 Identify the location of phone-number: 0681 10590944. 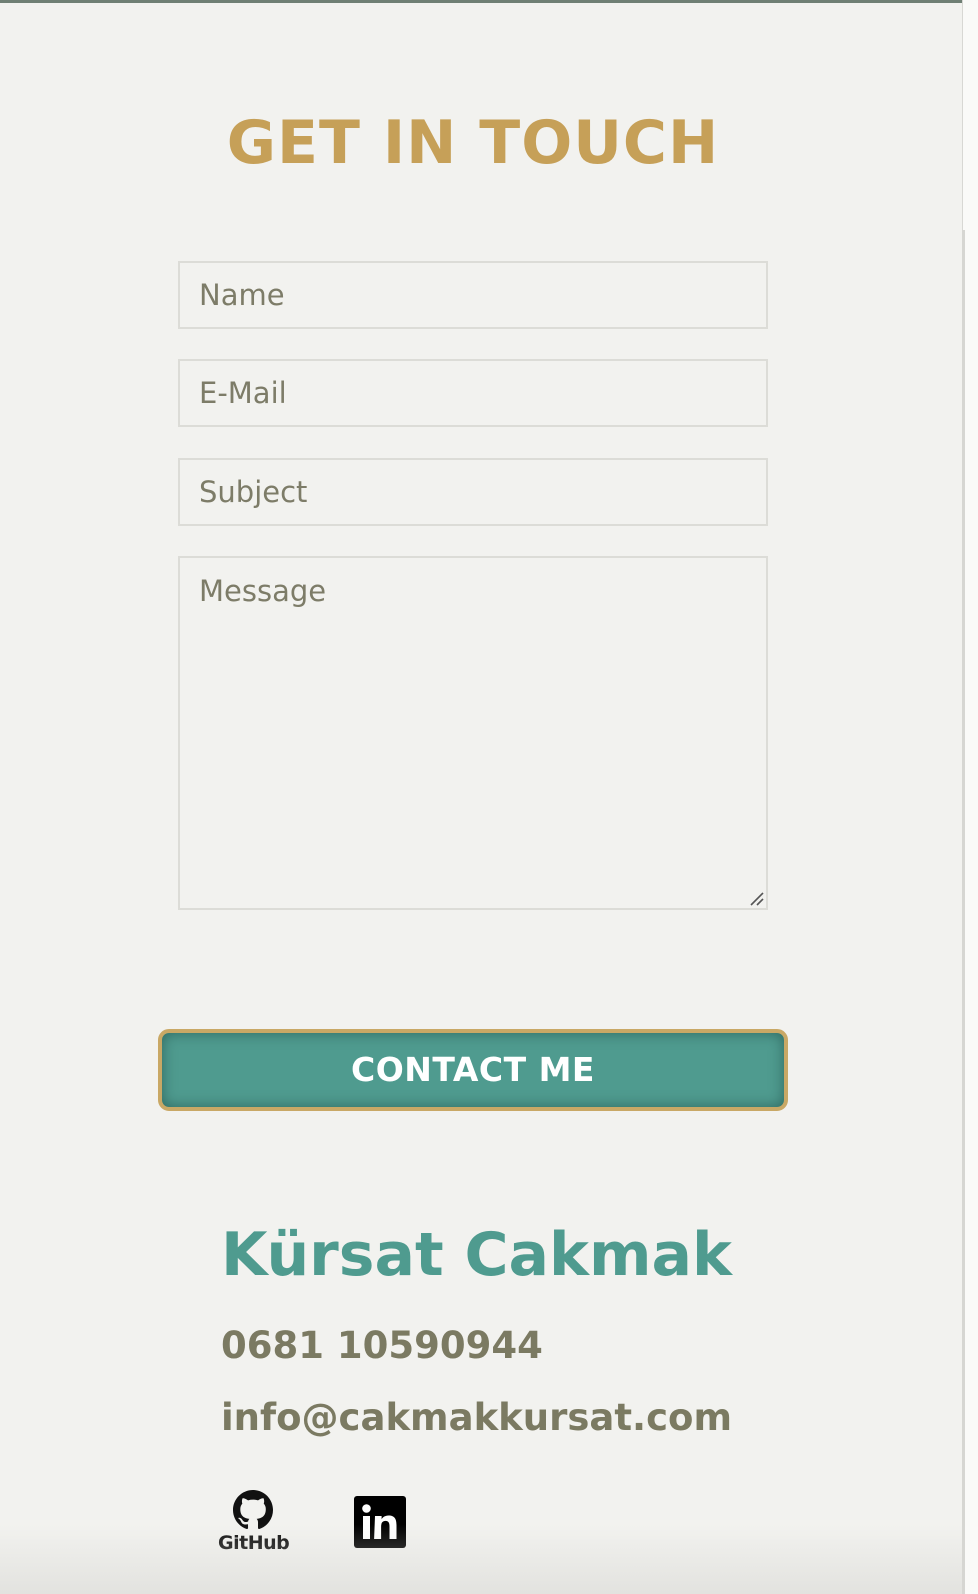
(382, 1345).